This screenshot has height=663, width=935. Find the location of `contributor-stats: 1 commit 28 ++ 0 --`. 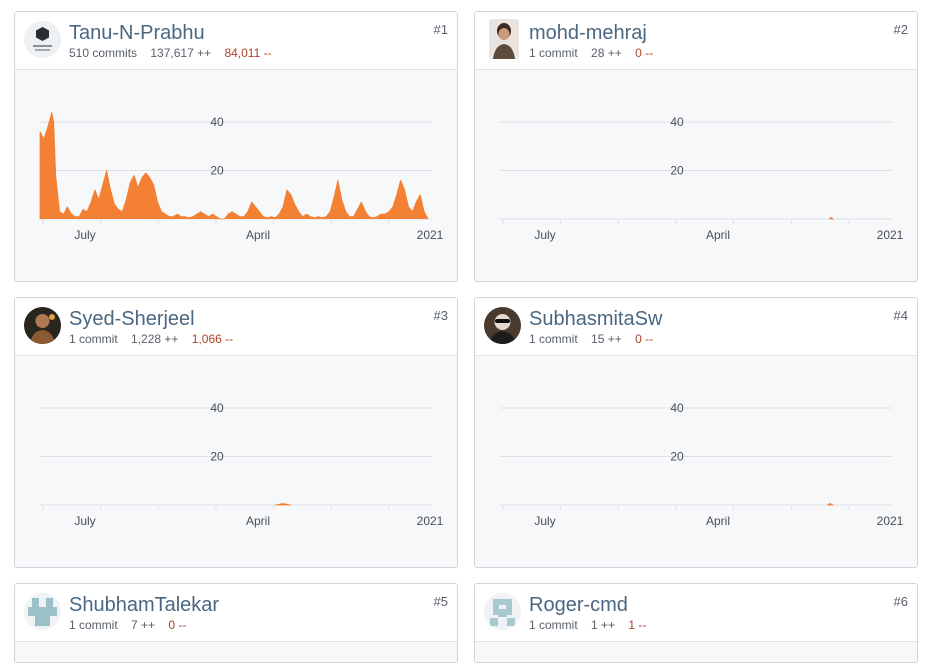

contributor-stats: 1 commit 28 ++ 0 -- is located at coordinates (596, 53).